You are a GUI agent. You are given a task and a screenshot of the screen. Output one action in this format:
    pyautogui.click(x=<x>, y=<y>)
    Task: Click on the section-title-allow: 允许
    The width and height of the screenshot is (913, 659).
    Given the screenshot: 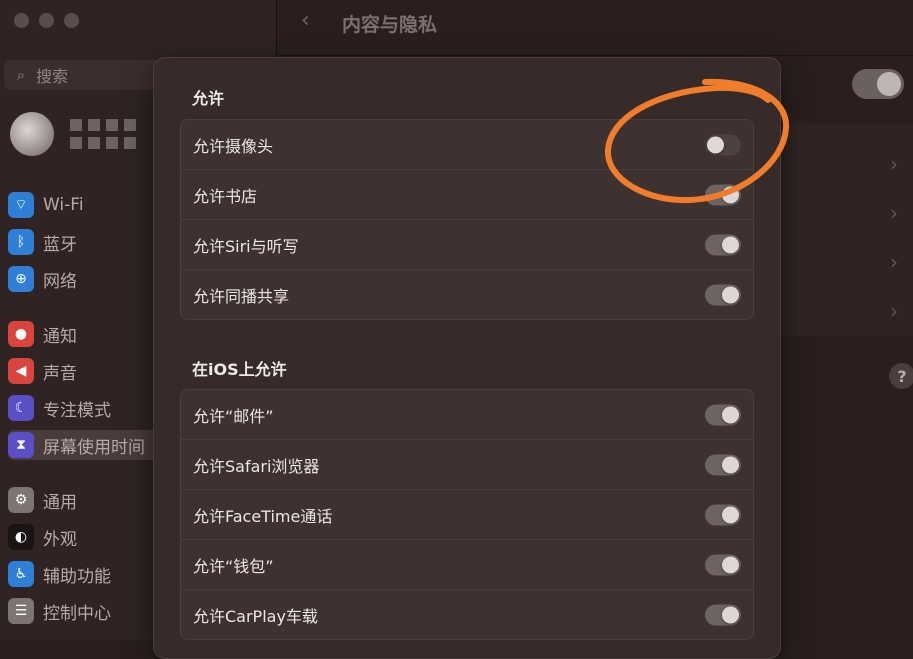 What is the action you would take?
    pyautogui.click(x=208, y=98)
    